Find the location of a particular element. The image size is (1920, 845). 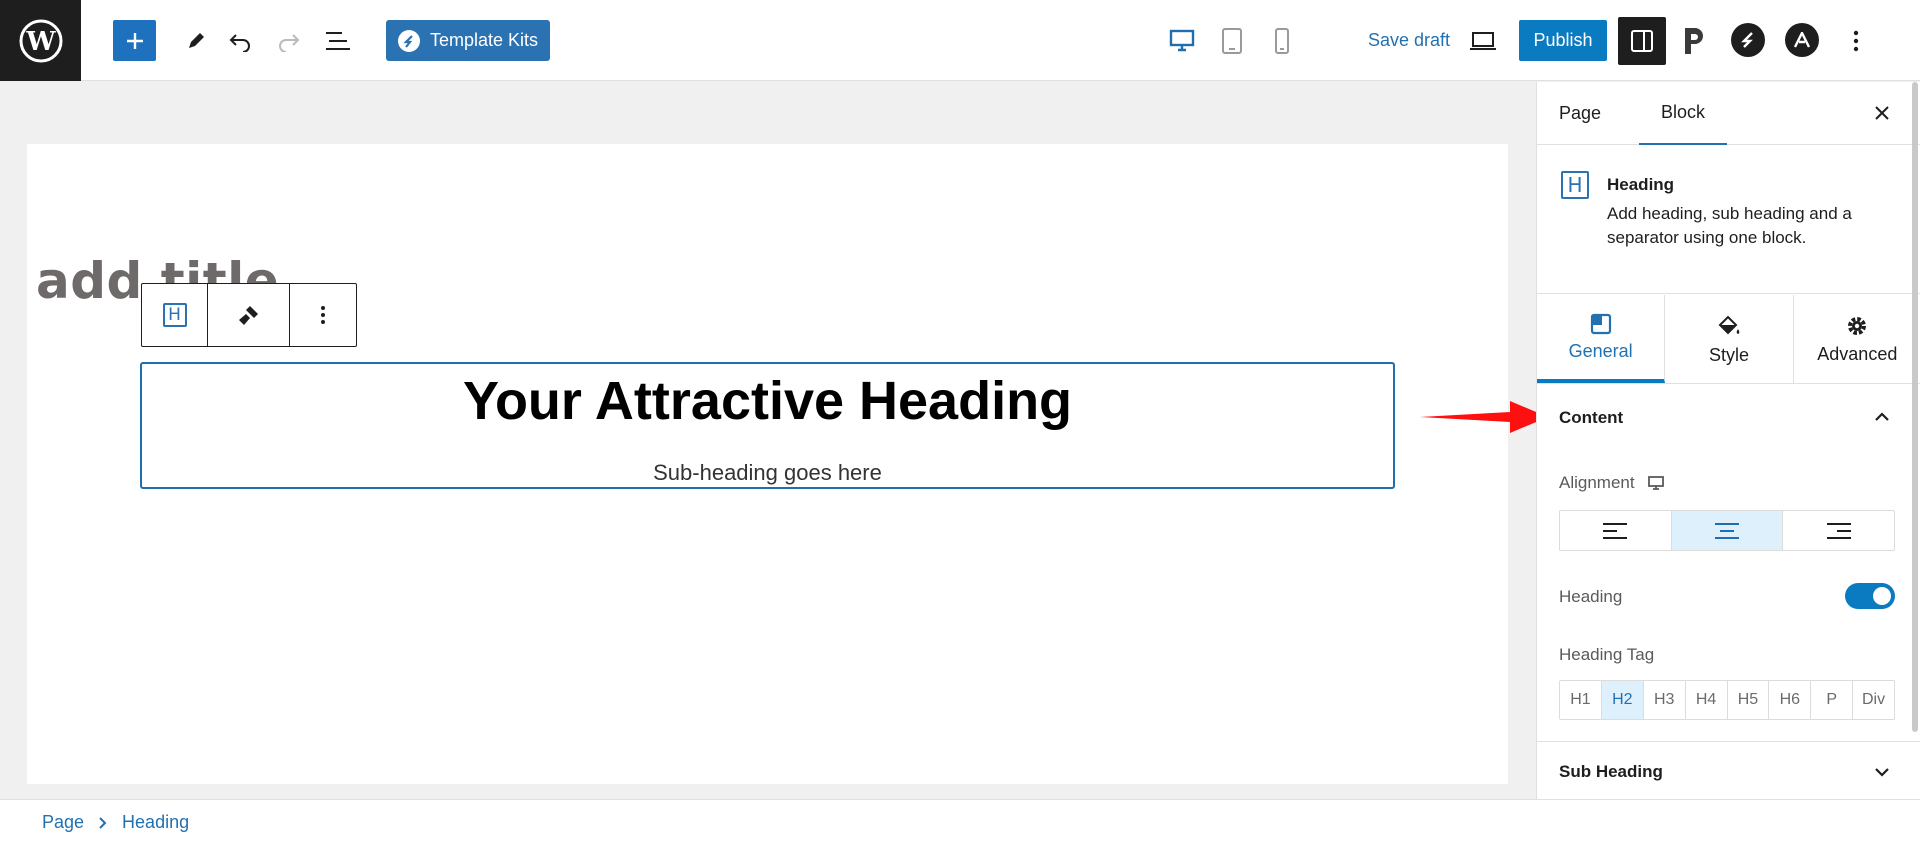

save-draft-button: Save draft is located at coordinates (1409, 40).